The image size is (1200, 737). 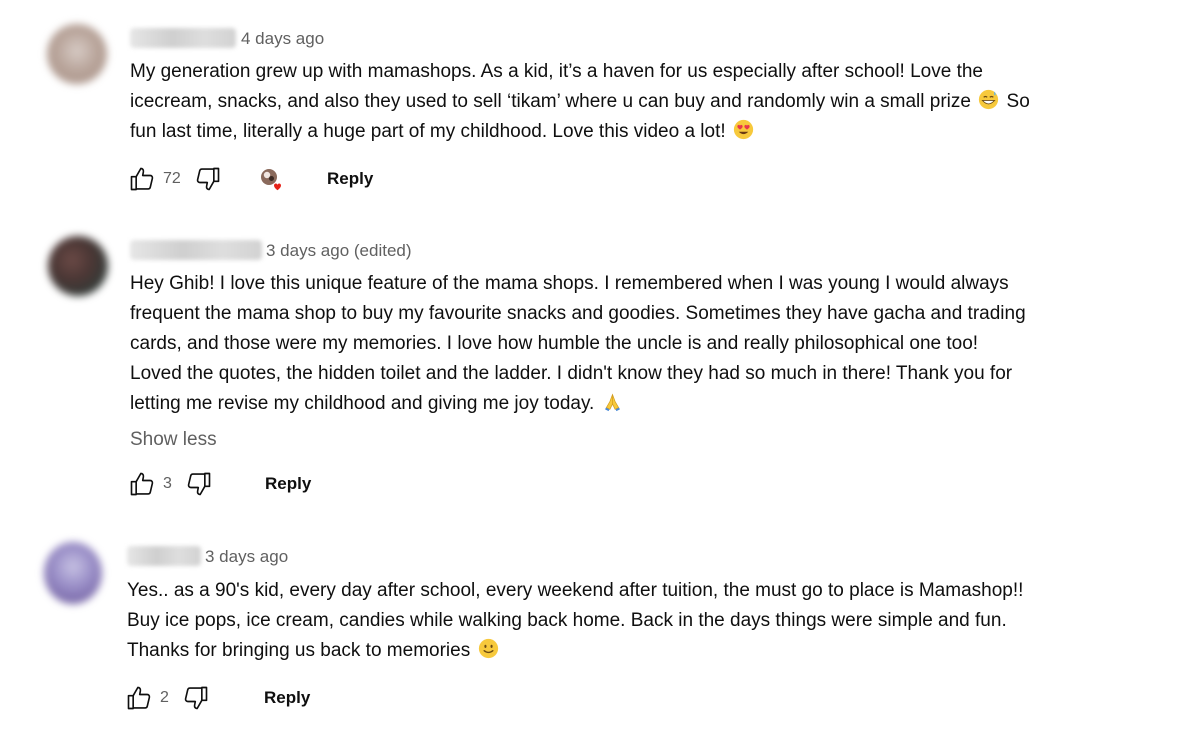 What do you see at coordinates (488, 648) in the screenshot?
I see `slightly-smiling-emoji-icon` at bounding box center [488, 648].